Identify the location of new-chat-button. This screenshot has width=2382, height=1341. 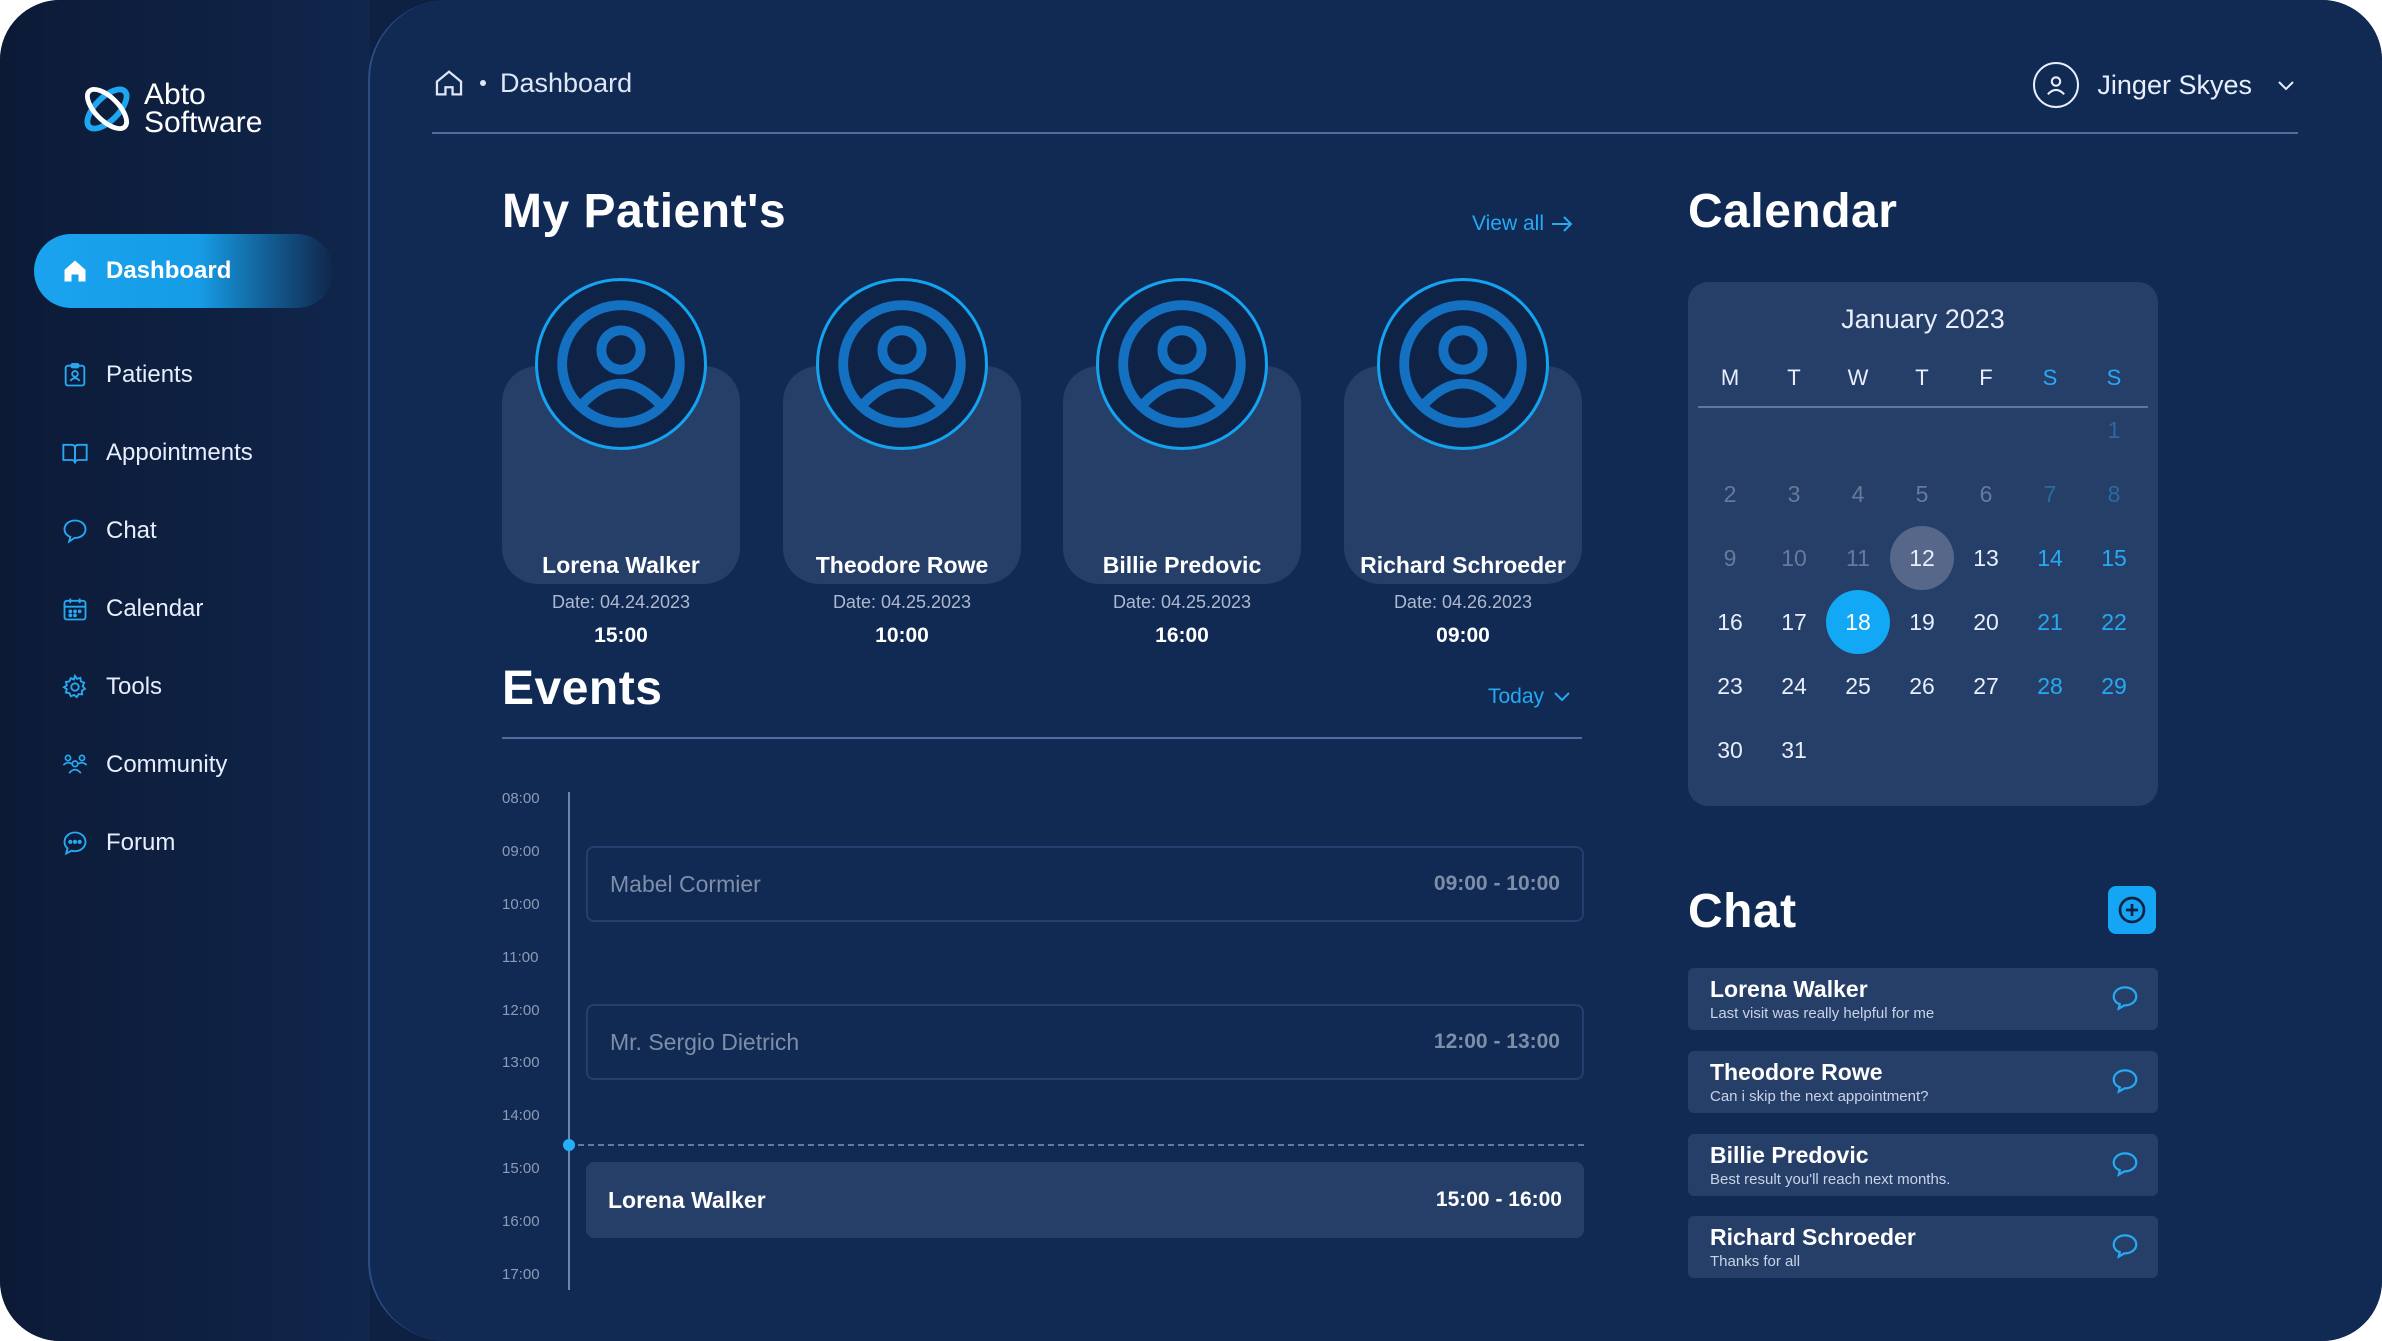
(2132, 910).